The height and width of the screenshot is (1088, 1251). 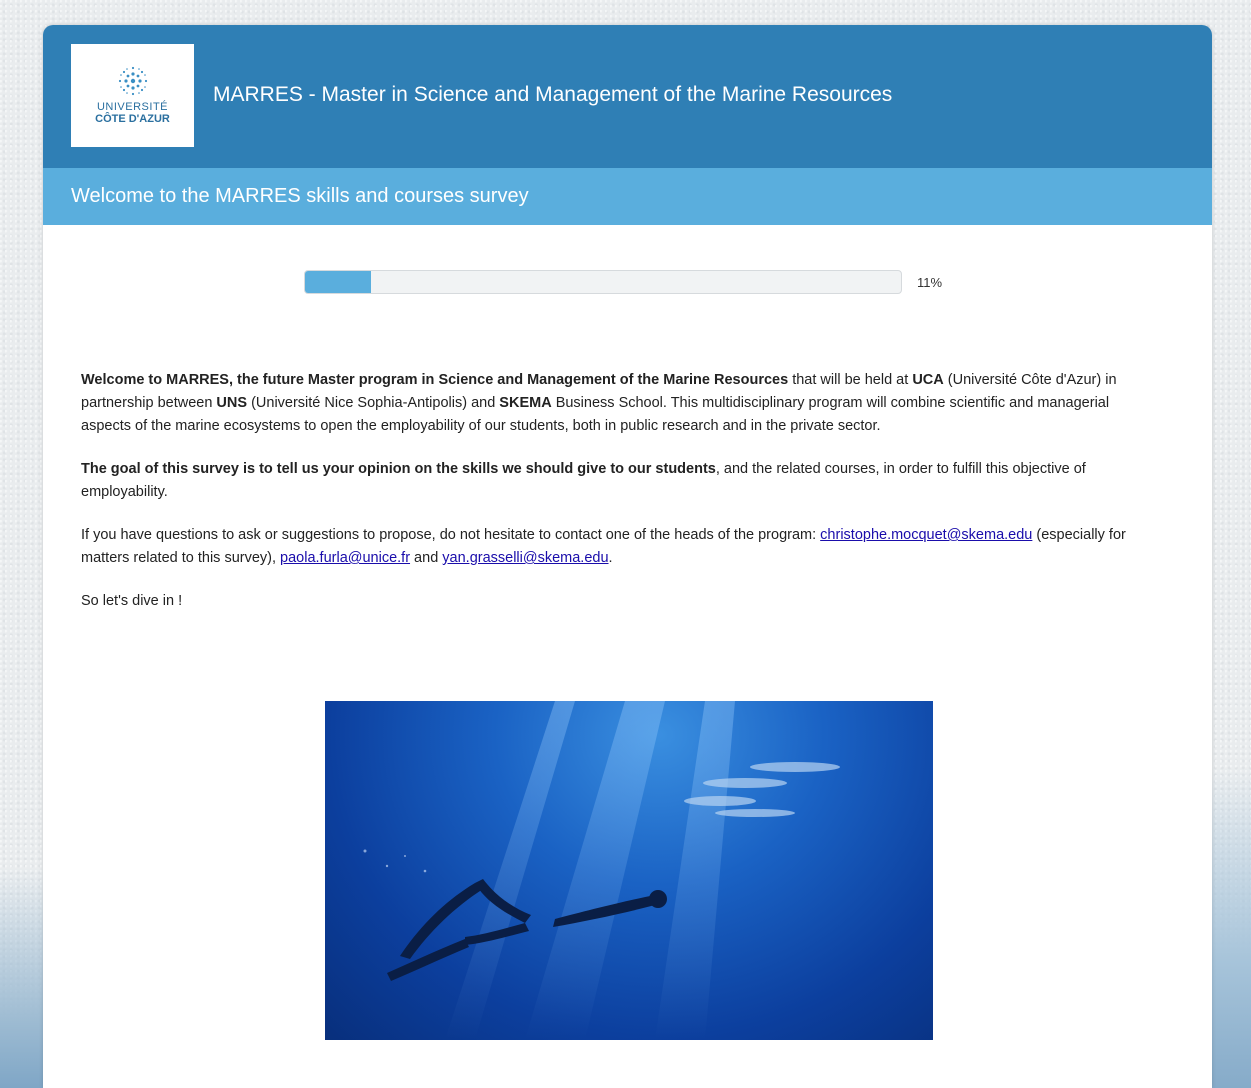 I want to click on bold-text: UCA, so click(x=928, y=380).